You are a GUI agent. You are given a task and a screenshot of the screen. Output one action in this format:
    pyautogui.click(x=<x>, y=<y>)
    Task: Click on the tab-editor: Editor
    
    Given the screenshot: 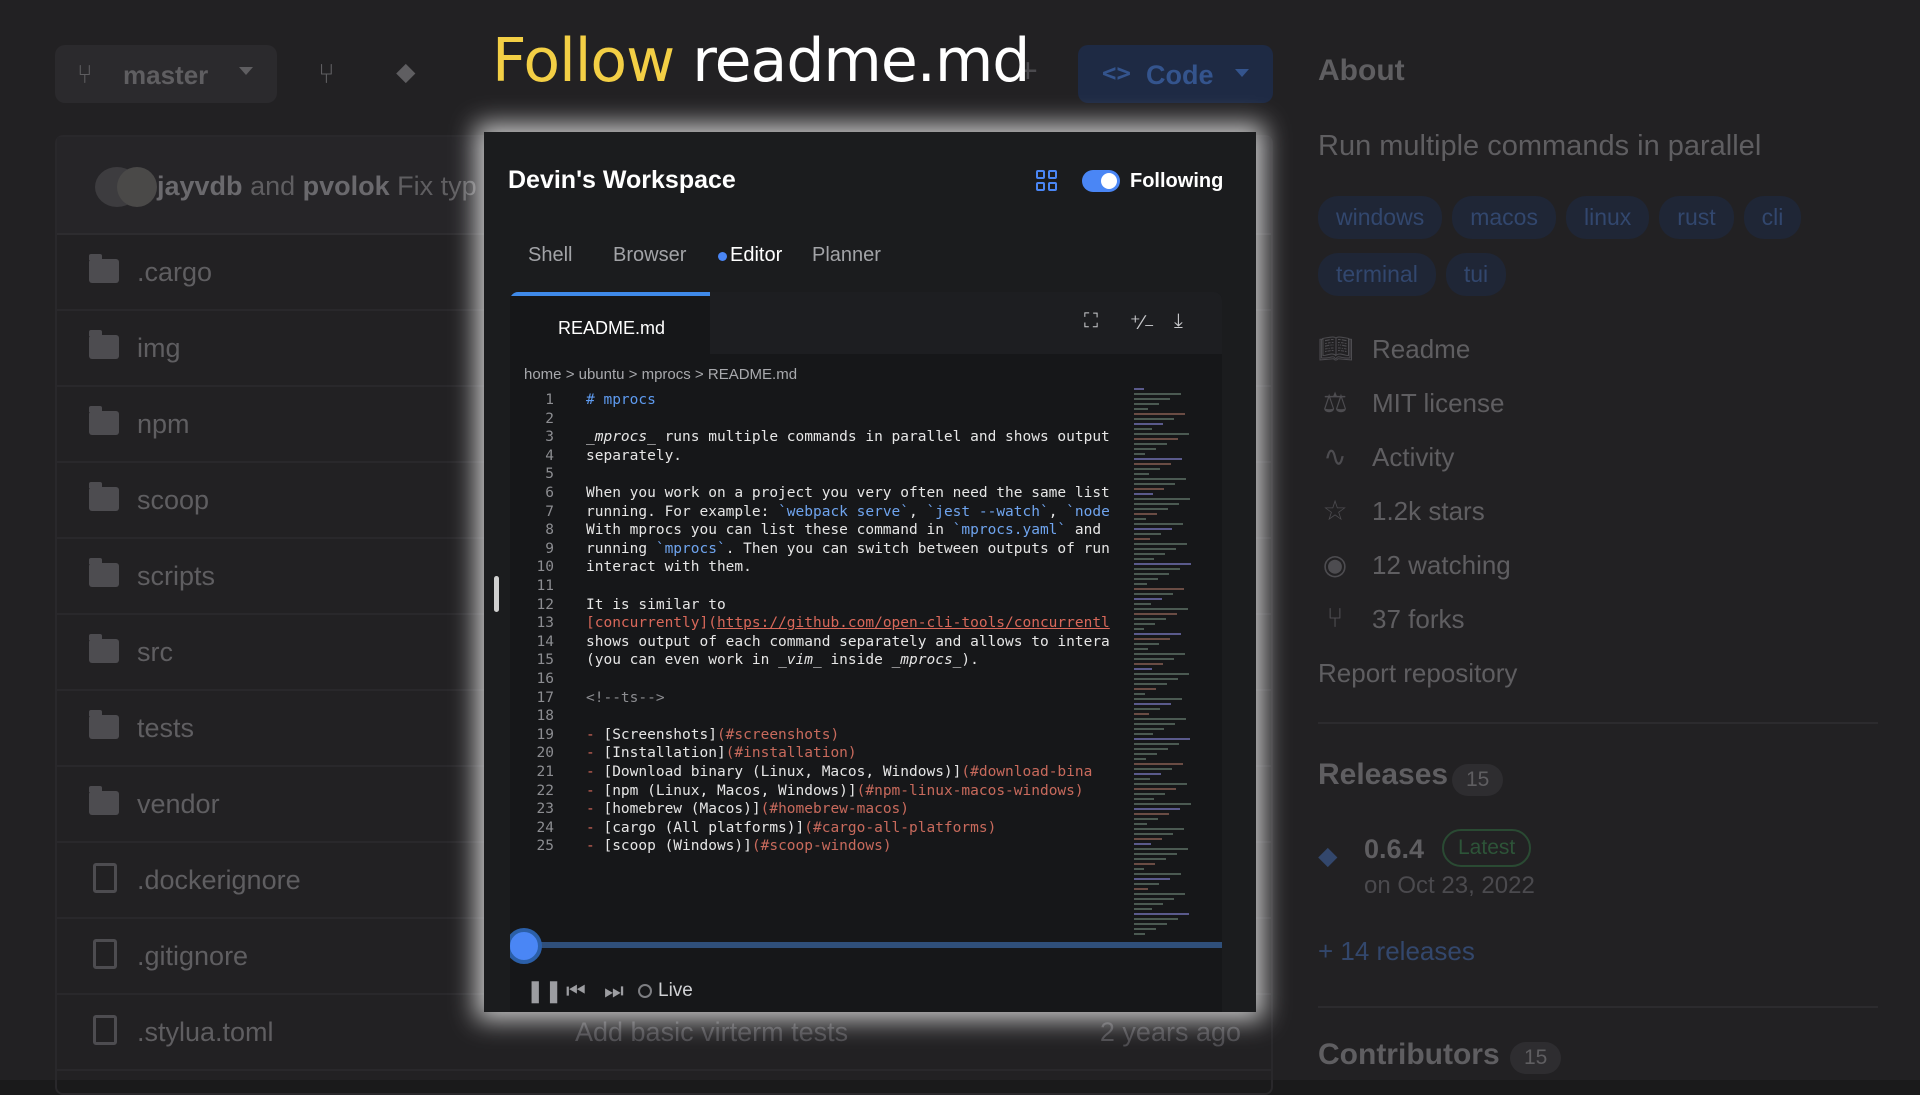 What is the action you would take?
    pyautogui.click(x=756, y=255)
    